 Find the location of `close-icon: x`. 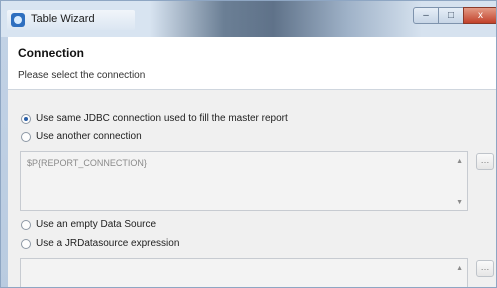

close-icon: x is located at coordinates (480, 15).